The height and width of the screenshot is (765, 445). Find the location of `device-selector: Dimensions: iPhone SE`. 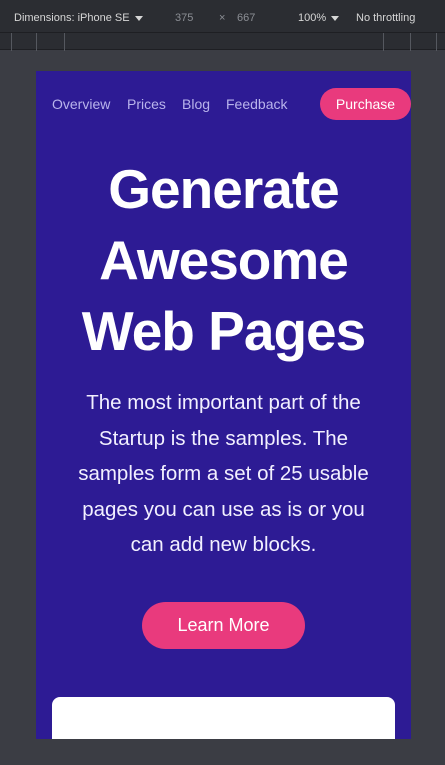

device-selector: Dimensions: iPhone SE is located at coordinates (78, 18).